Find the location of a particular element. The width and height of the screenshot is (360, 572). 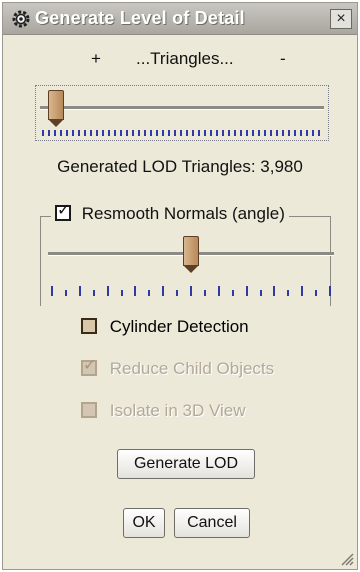

fewer-triangles-label: - is located at coordinates (283, 58).